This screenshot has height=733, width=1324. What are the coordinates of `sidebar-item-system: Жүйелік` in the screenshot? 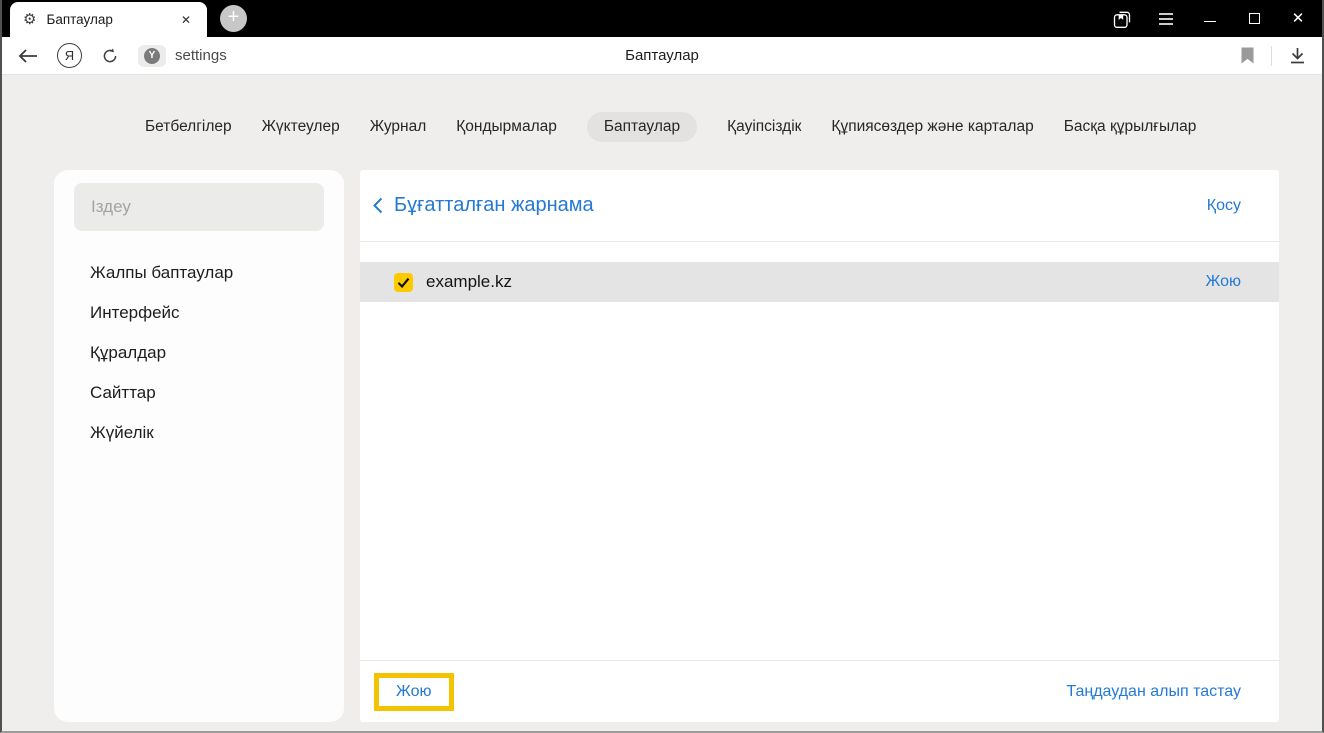 It's located at (207, 433).